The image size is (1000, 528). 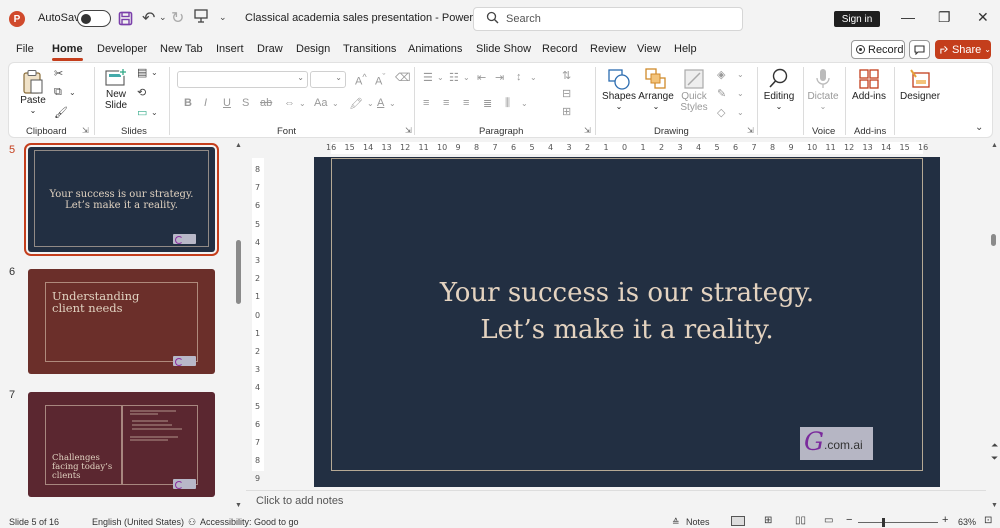 What do you see at coordinates (908, 17) in the screenshot?
I see `minimize-icon: —` at bounding box center [908, 17].